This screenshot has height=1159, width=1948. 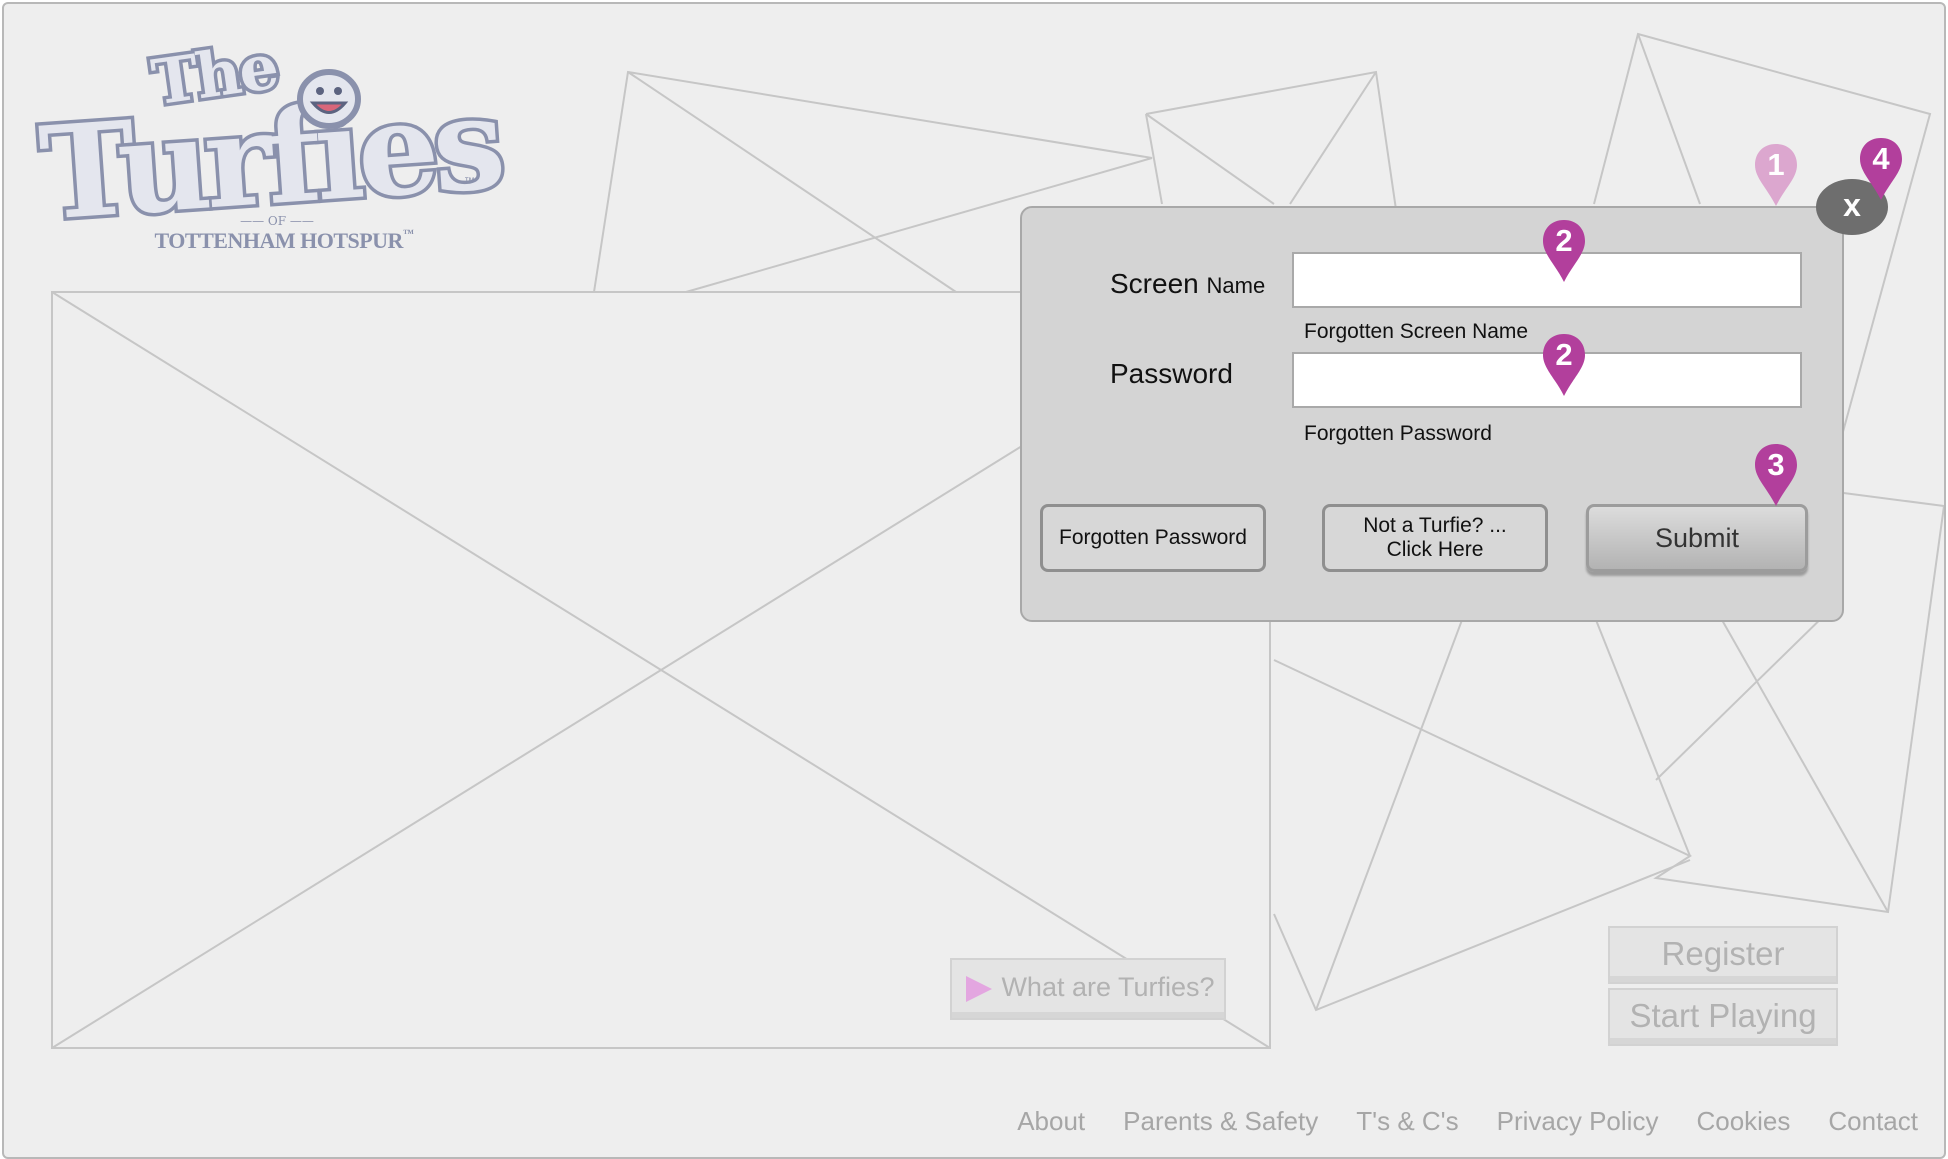 What do you see at coordinates (284, 240) in the screenshot?
I see `logo-subtitle: TOTTENHAM HOTSPUR™` at bounding box center [284, 240].